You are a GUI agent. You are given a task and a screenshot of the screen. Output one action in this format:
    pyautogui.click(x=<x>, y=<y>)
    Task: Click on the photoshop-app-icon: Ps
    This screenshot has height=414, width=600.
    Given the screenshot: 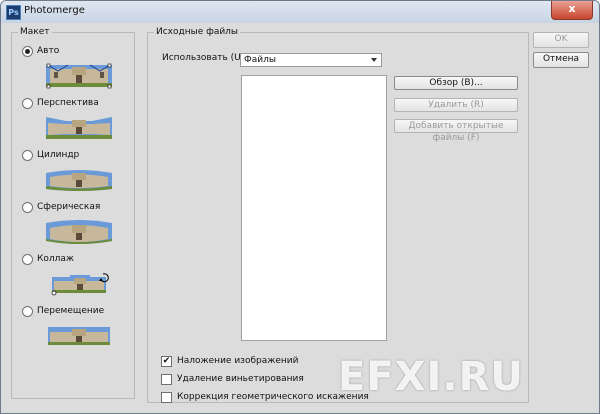 What is the action you would take?
    pyautogui.click(x=13, y=12)
    